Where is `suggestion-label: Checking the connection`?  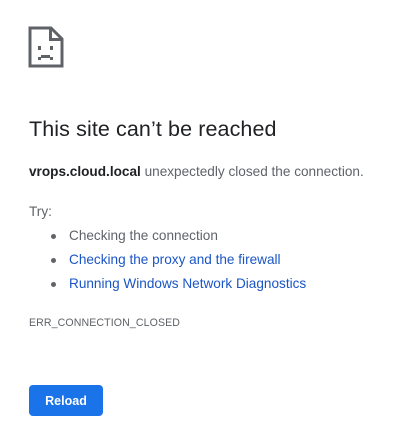
suggestion-label: Checking the connection is located at coordinates (143, 235).